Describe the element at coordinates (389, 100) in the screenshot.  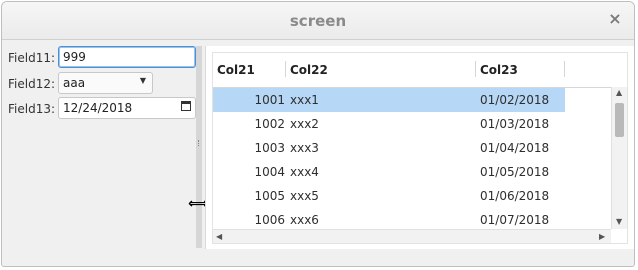
I see `table-row: 1001 xxx1 01/02/2018` at that location.